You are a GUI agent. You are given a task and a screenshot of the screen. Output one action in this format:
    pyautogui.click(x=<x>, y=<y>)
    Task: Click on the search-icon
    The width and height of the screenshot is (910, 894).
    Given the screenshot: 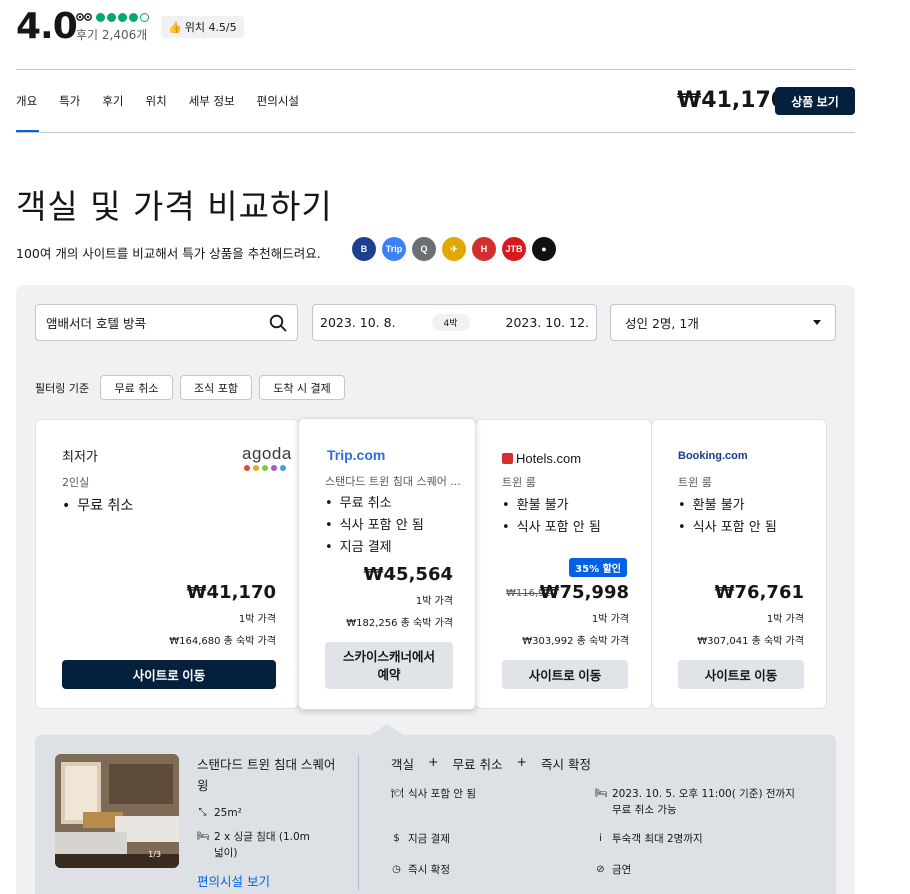 What is the action you would take?
    pyautogui.click(x=278, y=323)
    